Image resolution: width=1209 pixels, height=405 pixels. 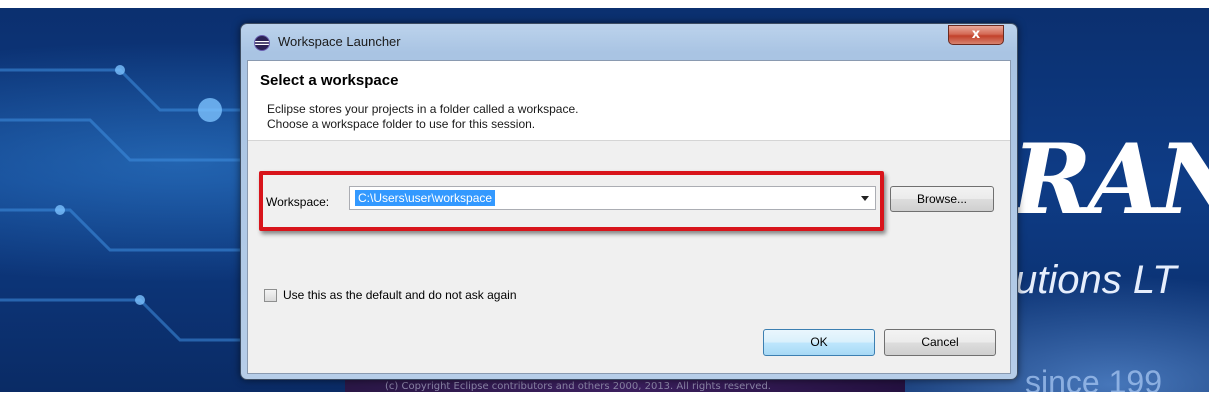 What do you see at coordinates (940, 342) in the screenshot?
I see `cancel-button: Cancel` at bounding box center [940, 342].